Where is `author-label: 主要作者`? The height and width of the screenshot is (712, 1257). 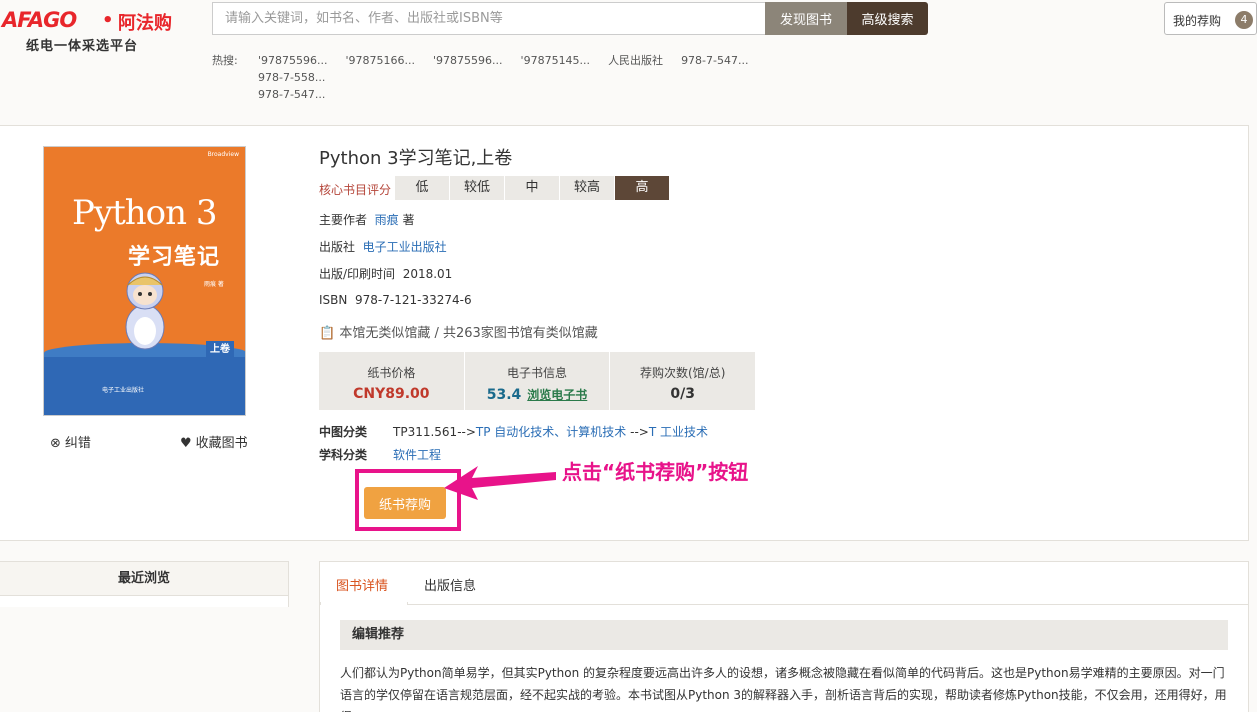 author-label: 主要作者 is located at coordinates (343, 220).